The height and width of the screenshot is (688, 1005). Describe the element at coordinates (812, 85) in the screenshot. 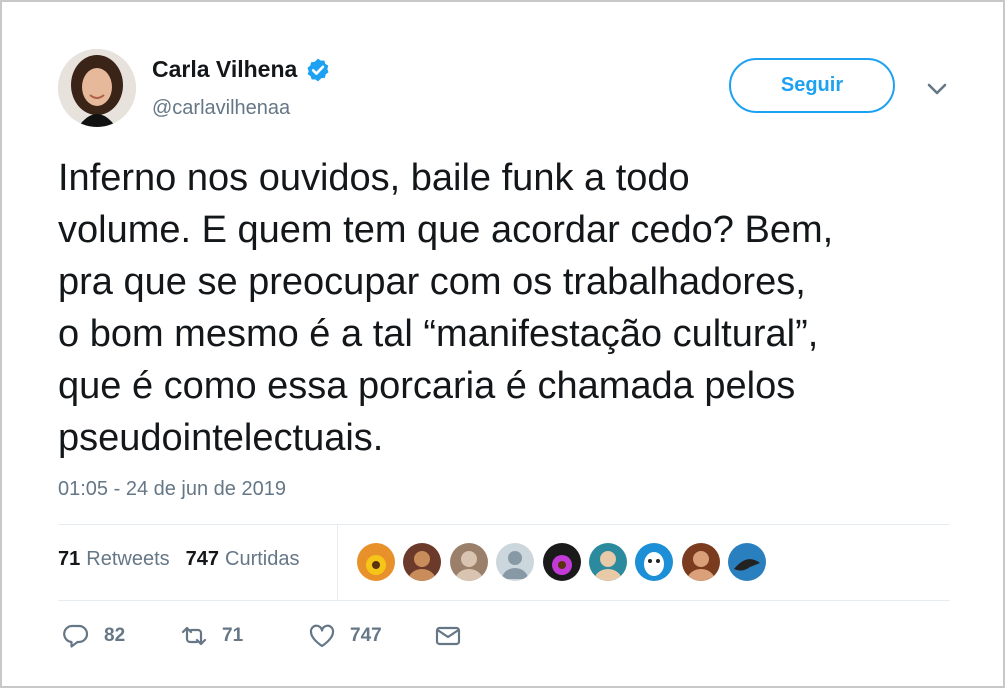

I see `follow-button: Seguir` at that location.